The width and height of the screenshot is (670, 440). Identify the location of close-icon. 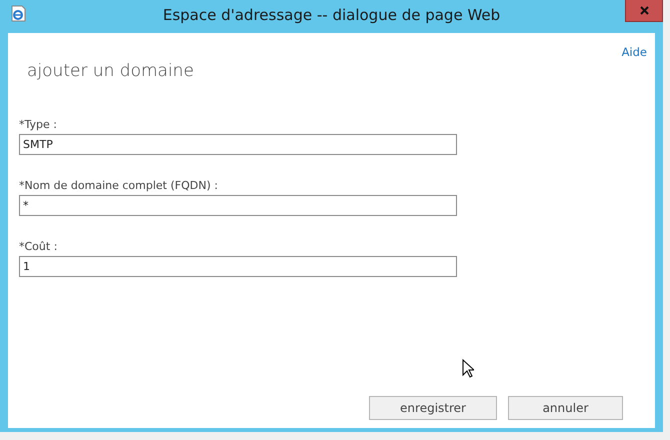
(644, 10).